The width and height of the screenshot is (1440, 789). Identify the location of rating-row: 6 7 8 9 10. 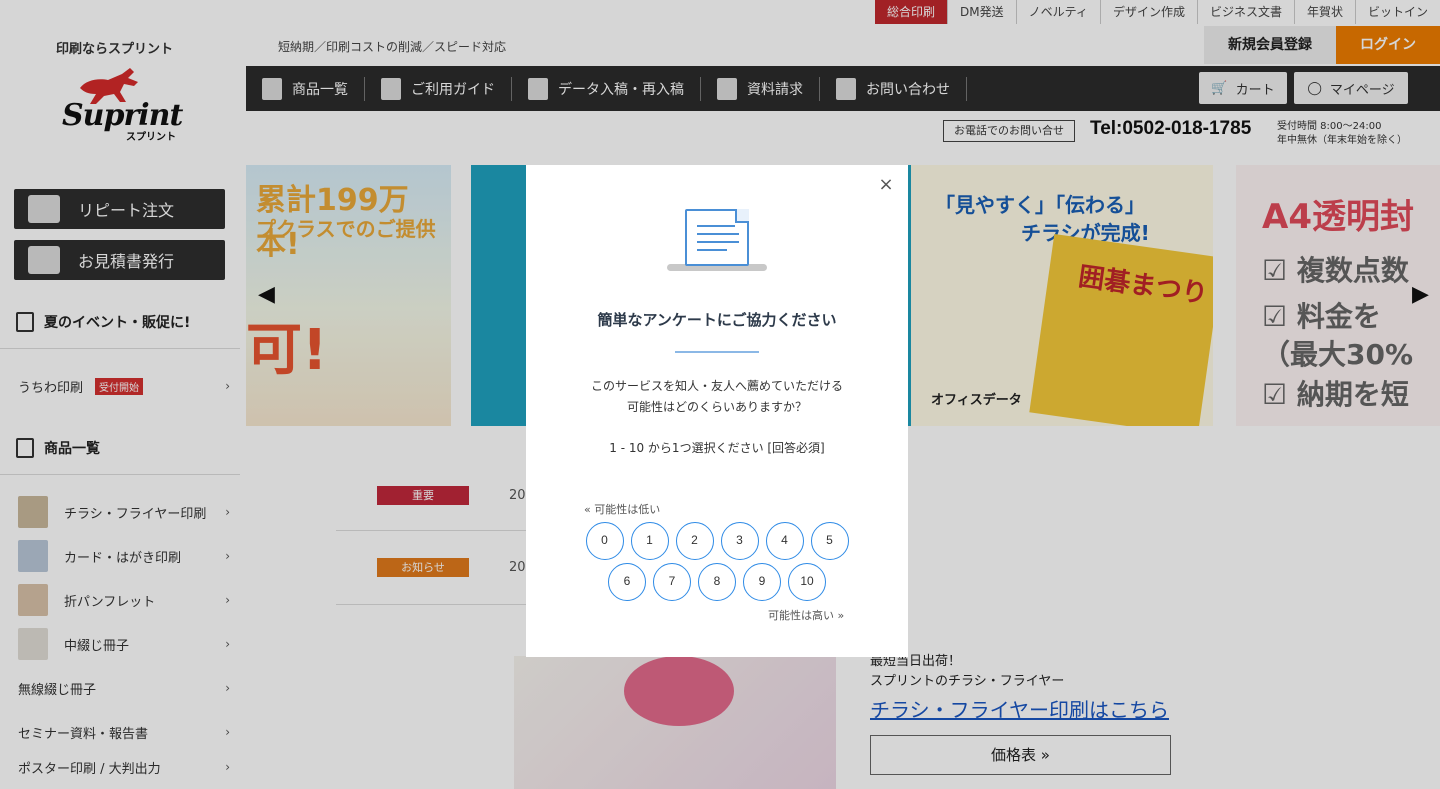
(717, 582).